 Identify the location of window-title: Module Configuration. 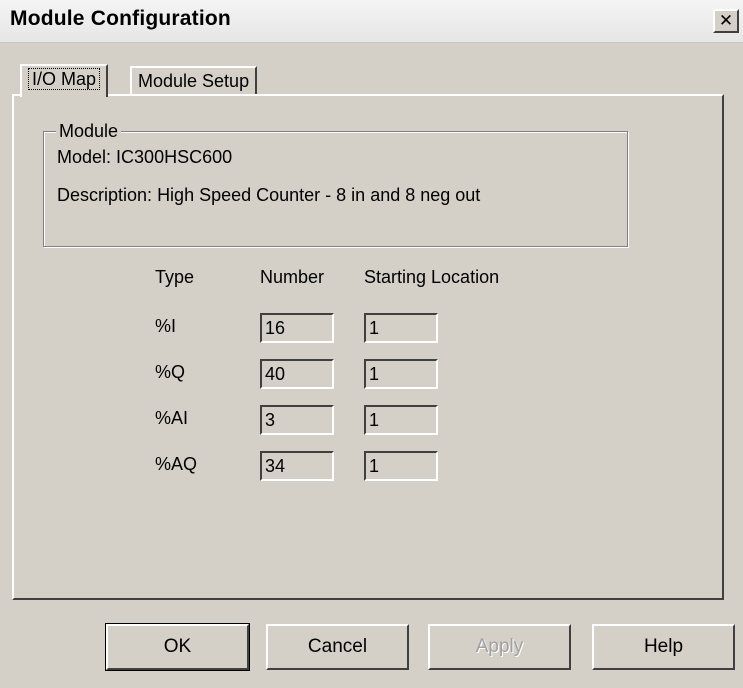
(120, 18).